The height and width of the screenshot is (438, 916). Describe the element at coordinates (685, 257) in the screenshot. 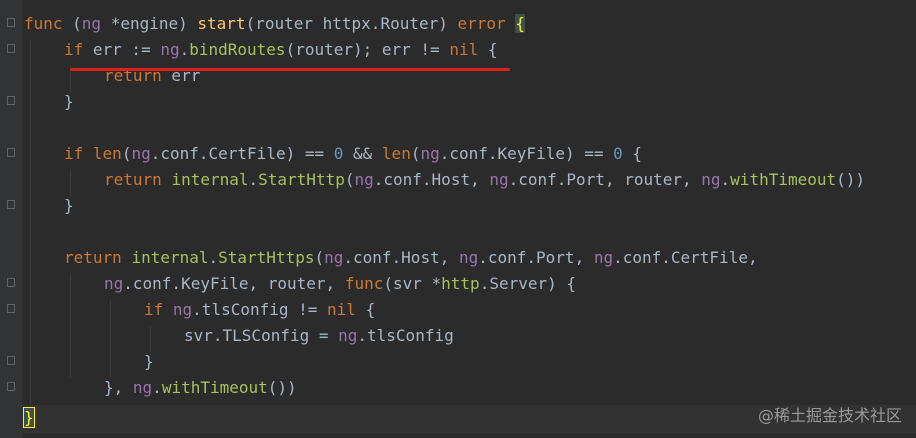

I see `code-text: .conf.CertFile,` at that location.